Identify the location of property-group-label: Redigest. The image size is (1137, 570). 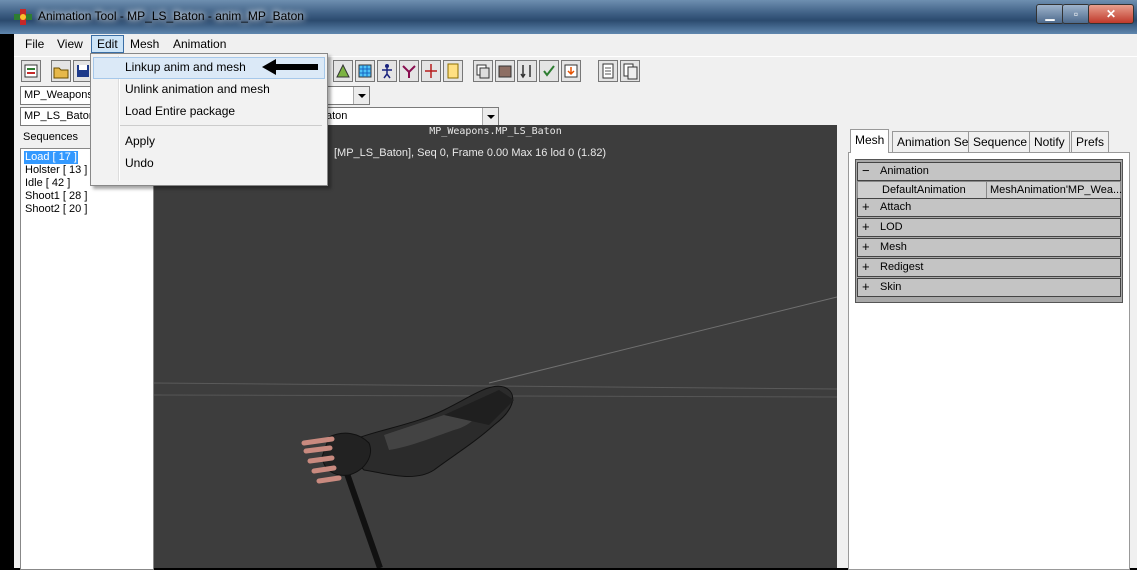
(902, 267).